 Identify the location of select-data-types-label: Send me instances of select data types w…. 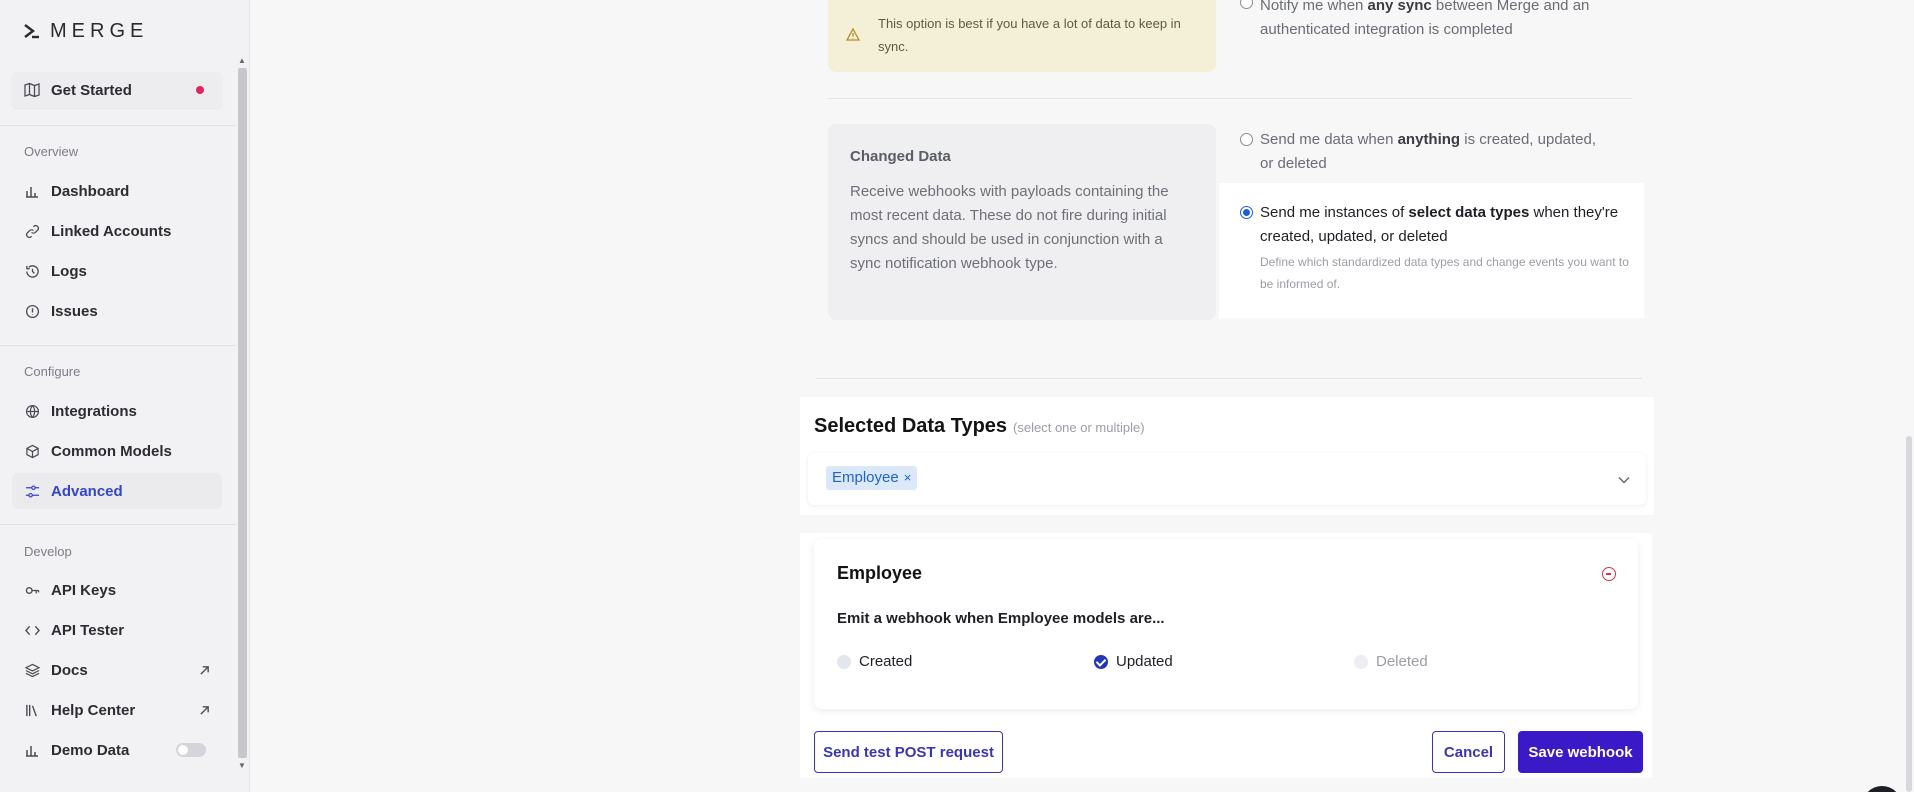
(1439, 224).